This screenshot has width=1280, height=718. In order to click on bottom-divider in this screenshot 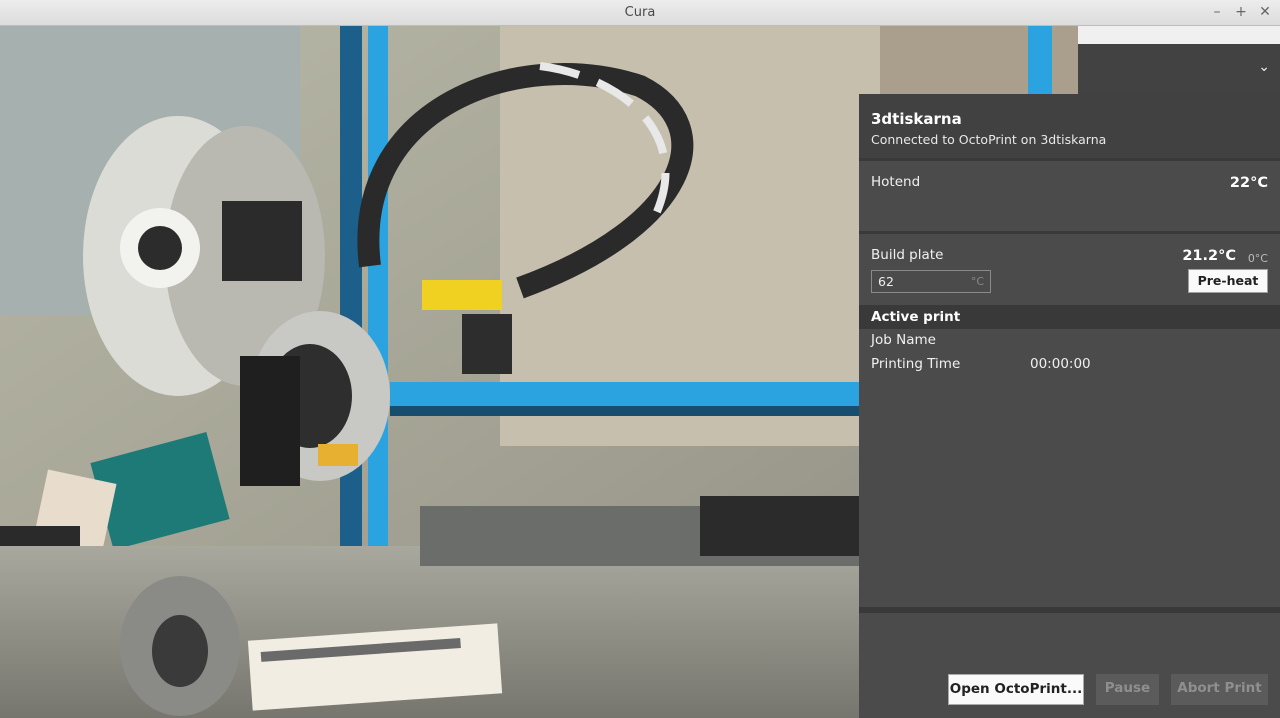, I will do `click(1069, 610)`.